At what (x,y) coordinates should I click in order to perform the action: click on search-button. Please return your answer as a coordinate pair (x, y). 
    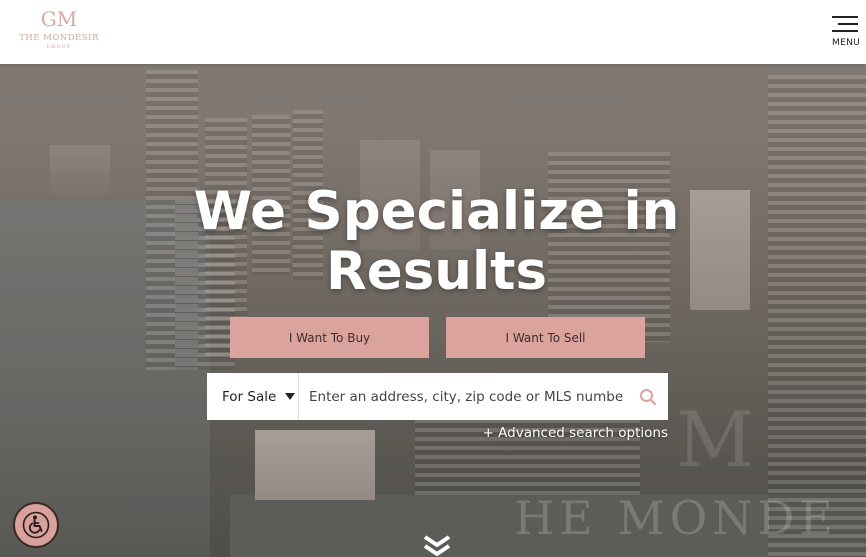
    Looking at the image, I should click on (648, 396).